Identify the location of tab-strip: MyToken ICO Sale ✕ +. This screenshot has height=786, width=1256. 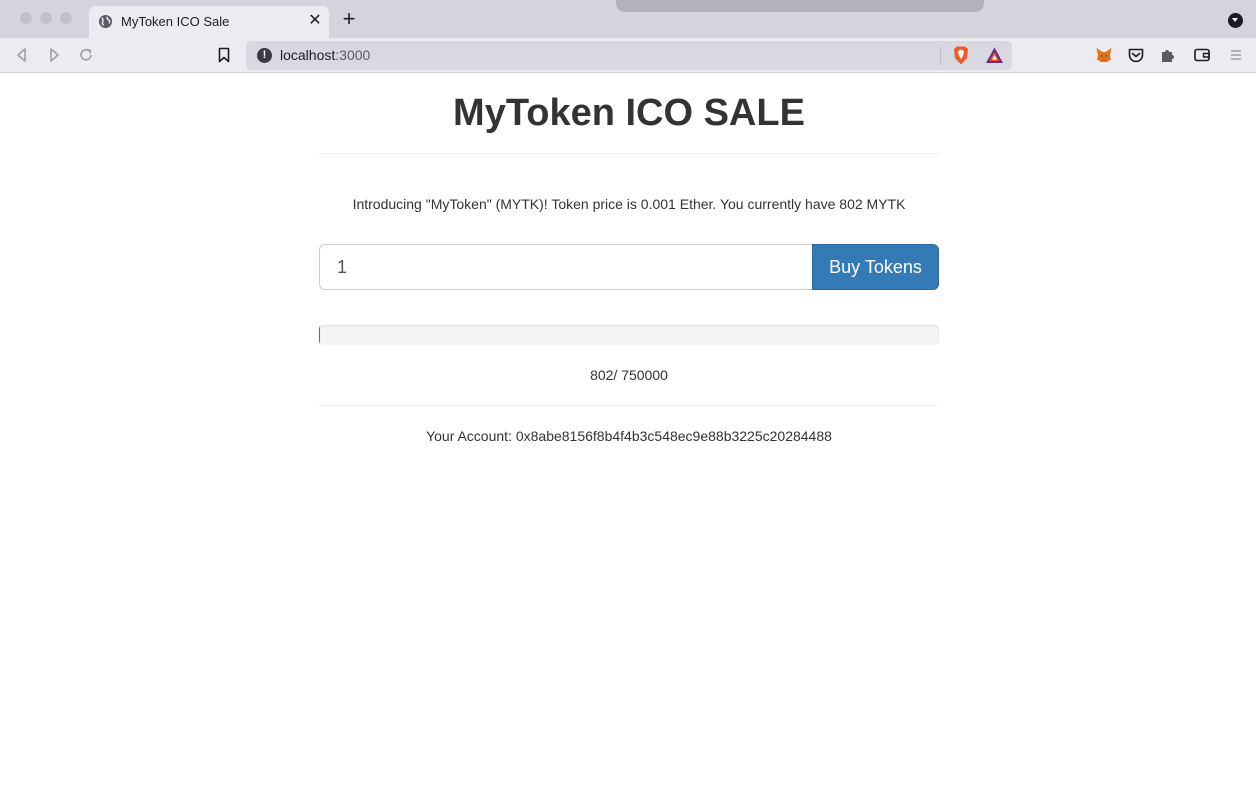
(628, 19).